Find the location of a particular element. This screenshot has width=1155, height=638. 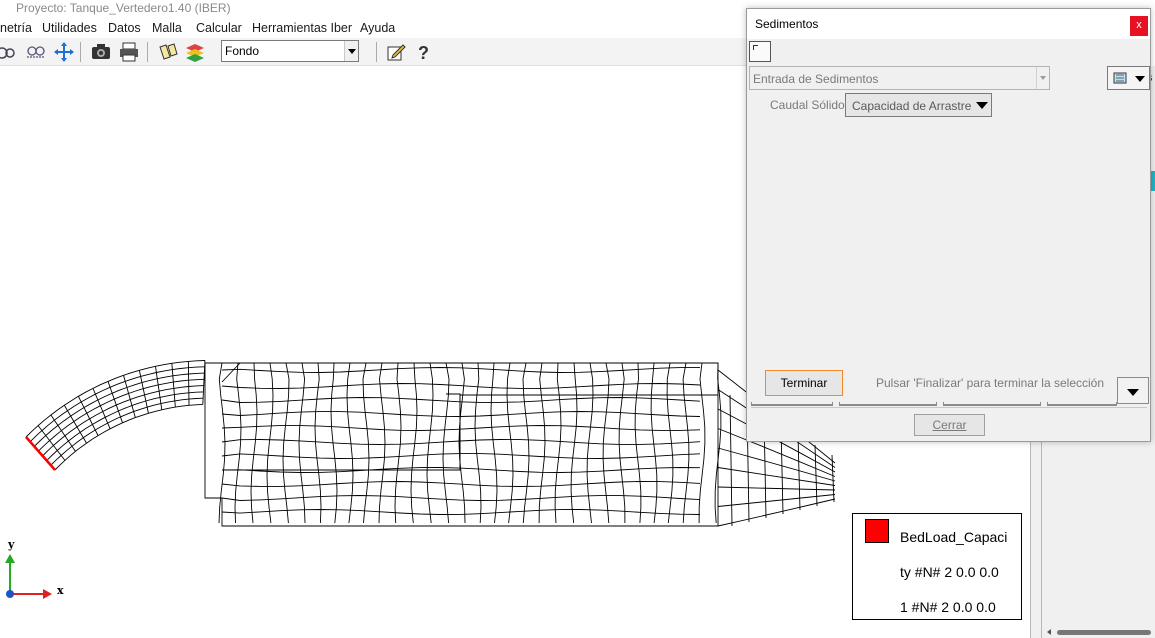

menu-geometria: netría is located at coordinates (16, 28).